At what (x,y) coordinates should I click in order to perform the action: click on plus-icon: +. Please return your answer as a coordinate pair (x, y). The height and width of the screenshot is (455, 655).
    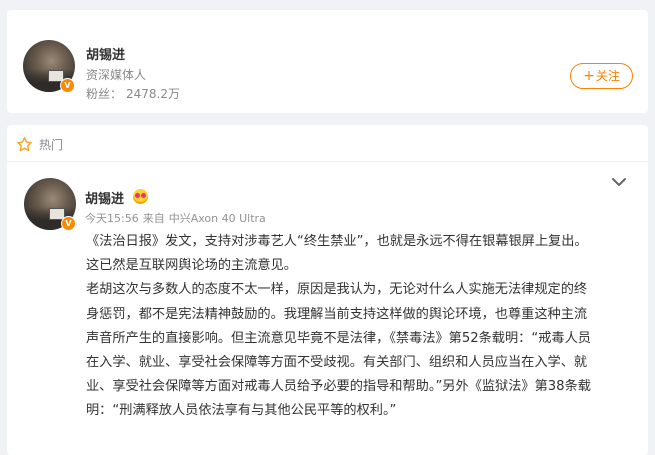
    Looking at the image, I should click on (589, 76).